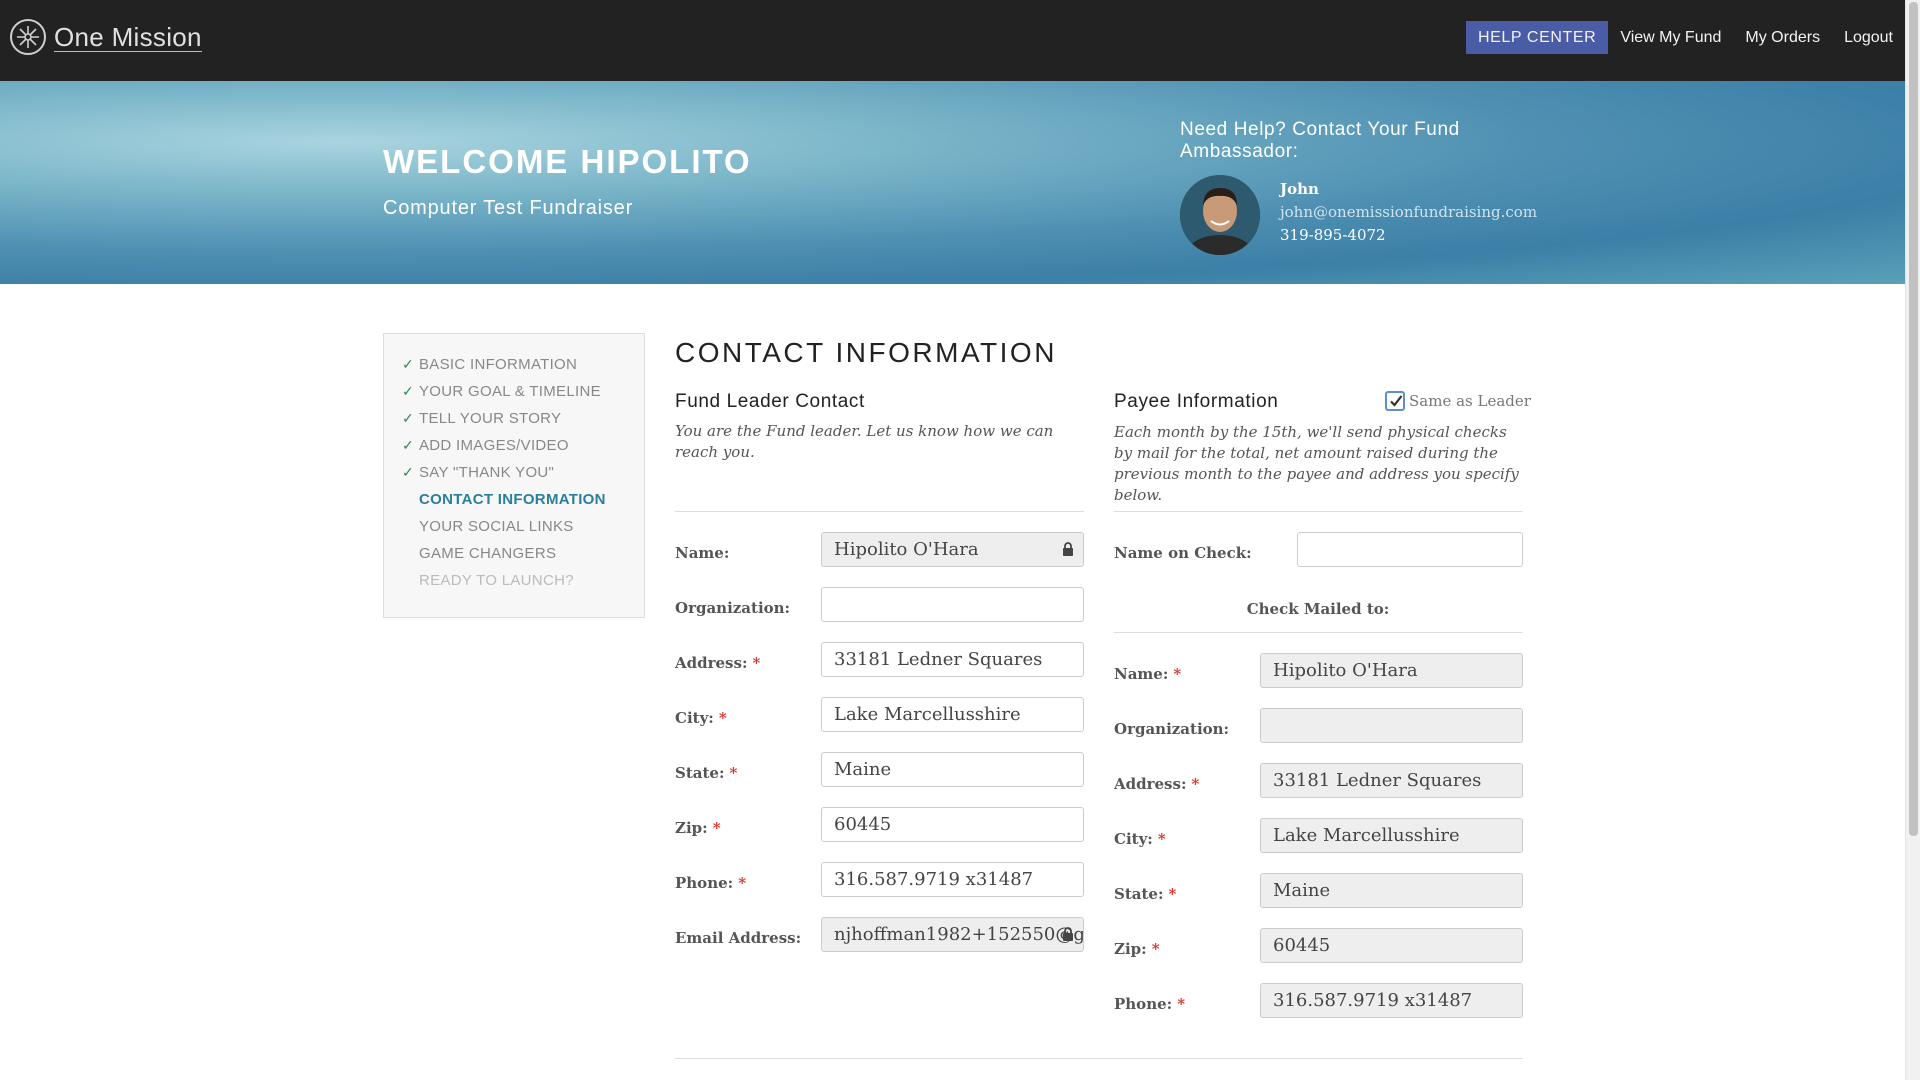 This screenshot has width=1920, height=1080. What do you see at coordinates (711, 883) in the screenshot?
I see `leader-phone-label: Phone: *` at bounding box center [711, 883].